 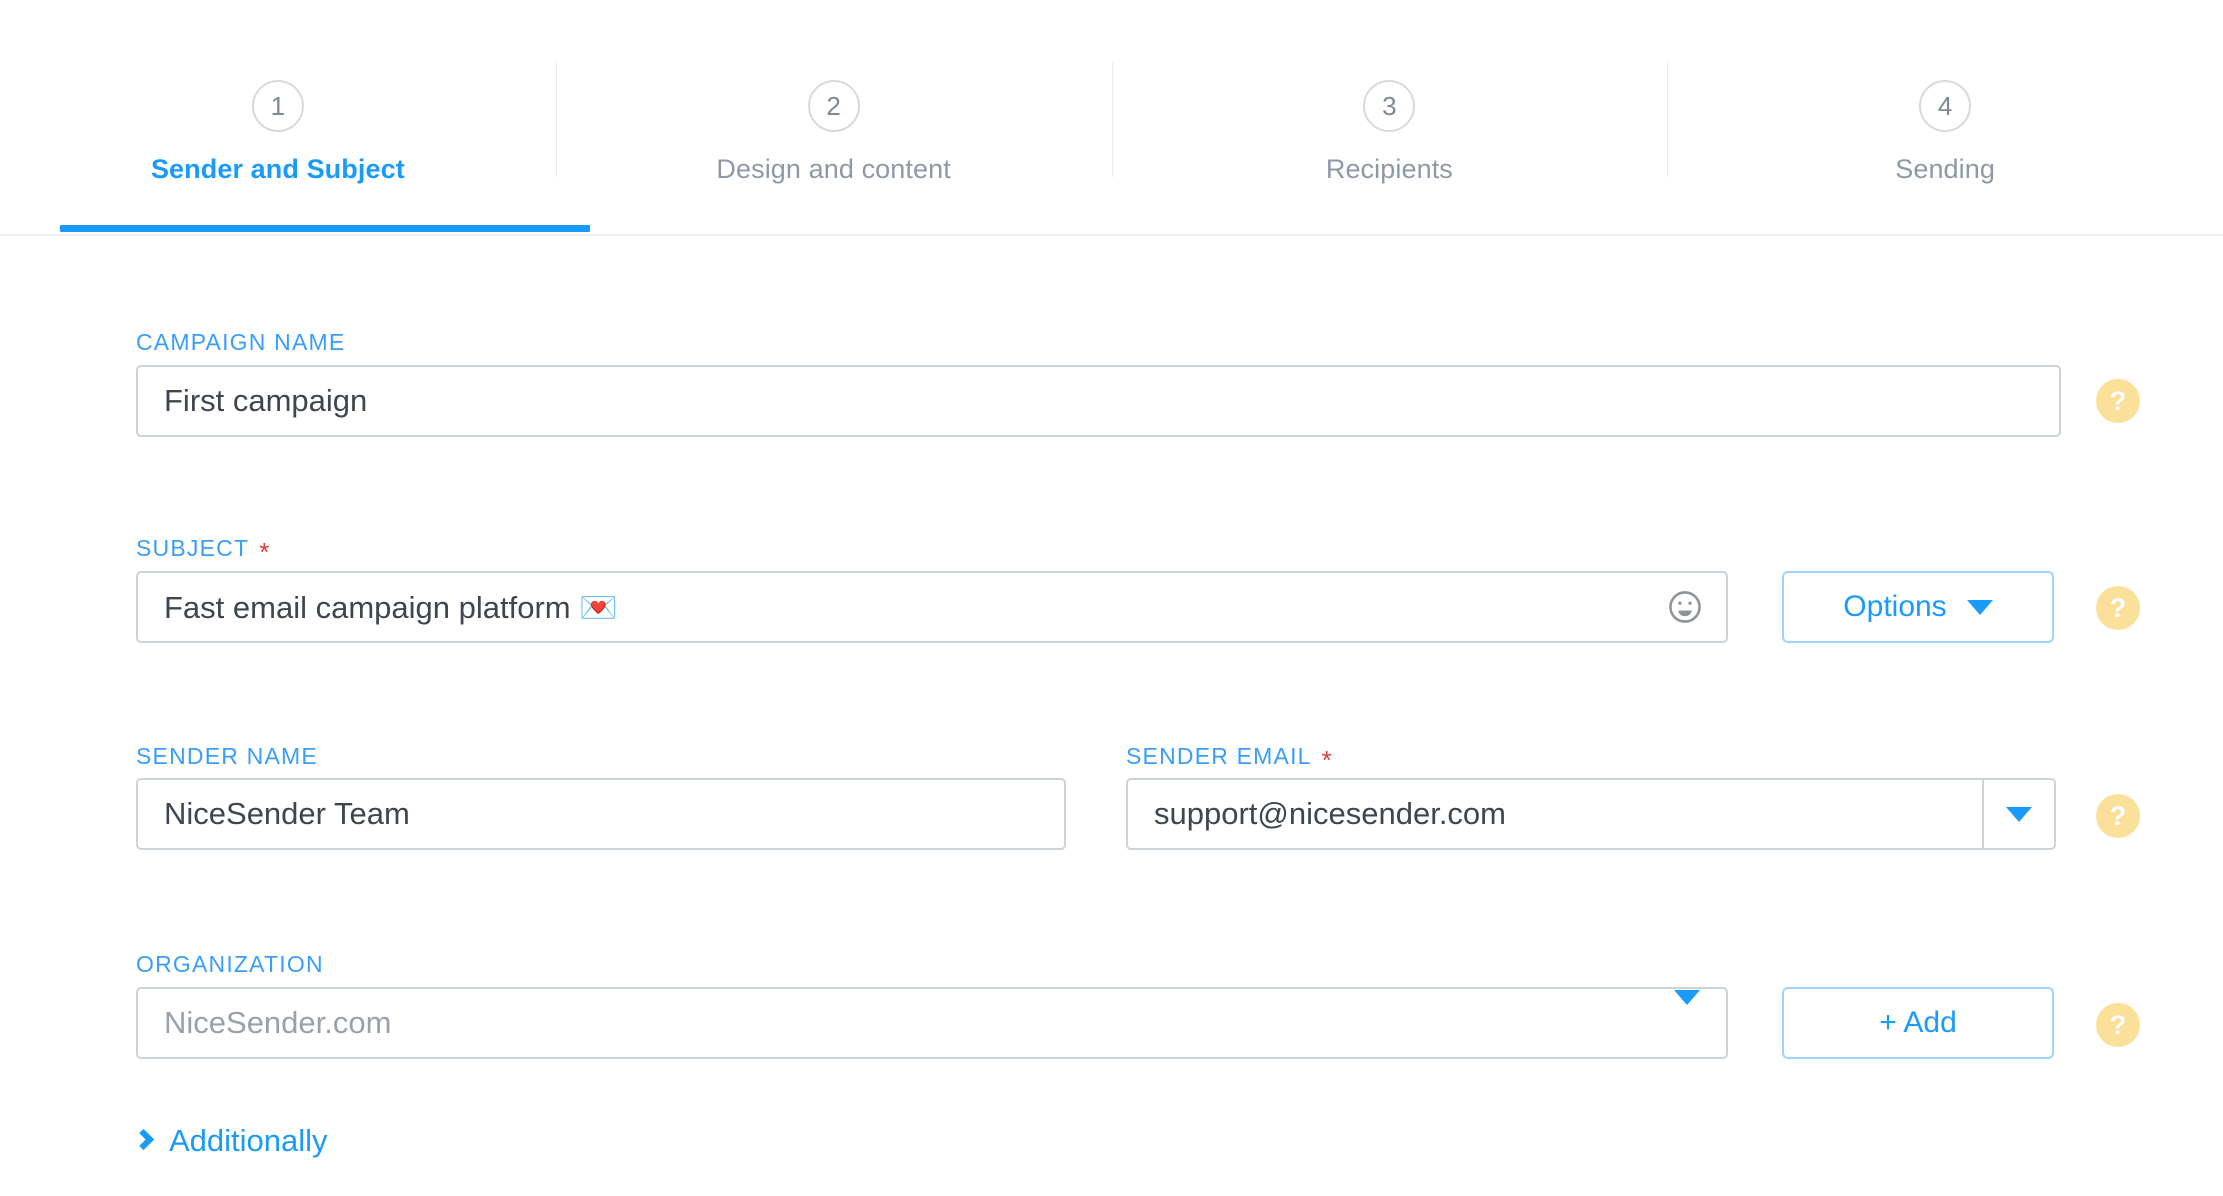 I want to click on step-label-1: Sender and Subject, so click(x=277, y=169).